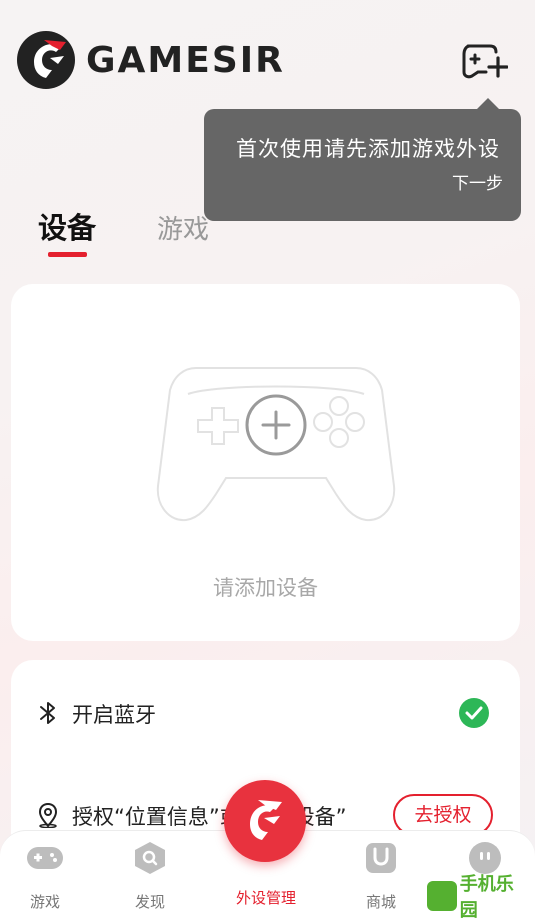  What do you see at coordinates (474, 713) in the screenshot?
I see `check-circle-icon` at bounding box center [474, 713].